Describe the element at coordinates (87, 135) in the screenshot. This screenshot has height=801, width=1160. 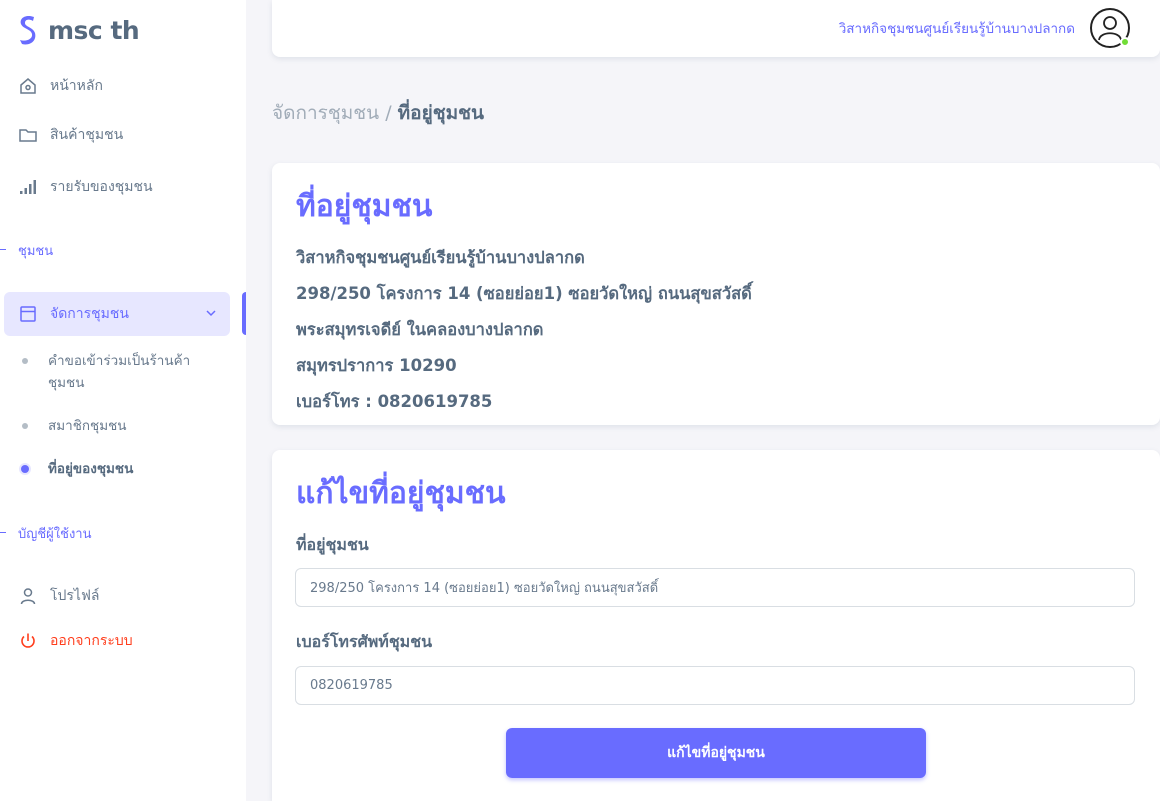
I see `sidebar-item-label: สินค้าชุมชน` at that location.